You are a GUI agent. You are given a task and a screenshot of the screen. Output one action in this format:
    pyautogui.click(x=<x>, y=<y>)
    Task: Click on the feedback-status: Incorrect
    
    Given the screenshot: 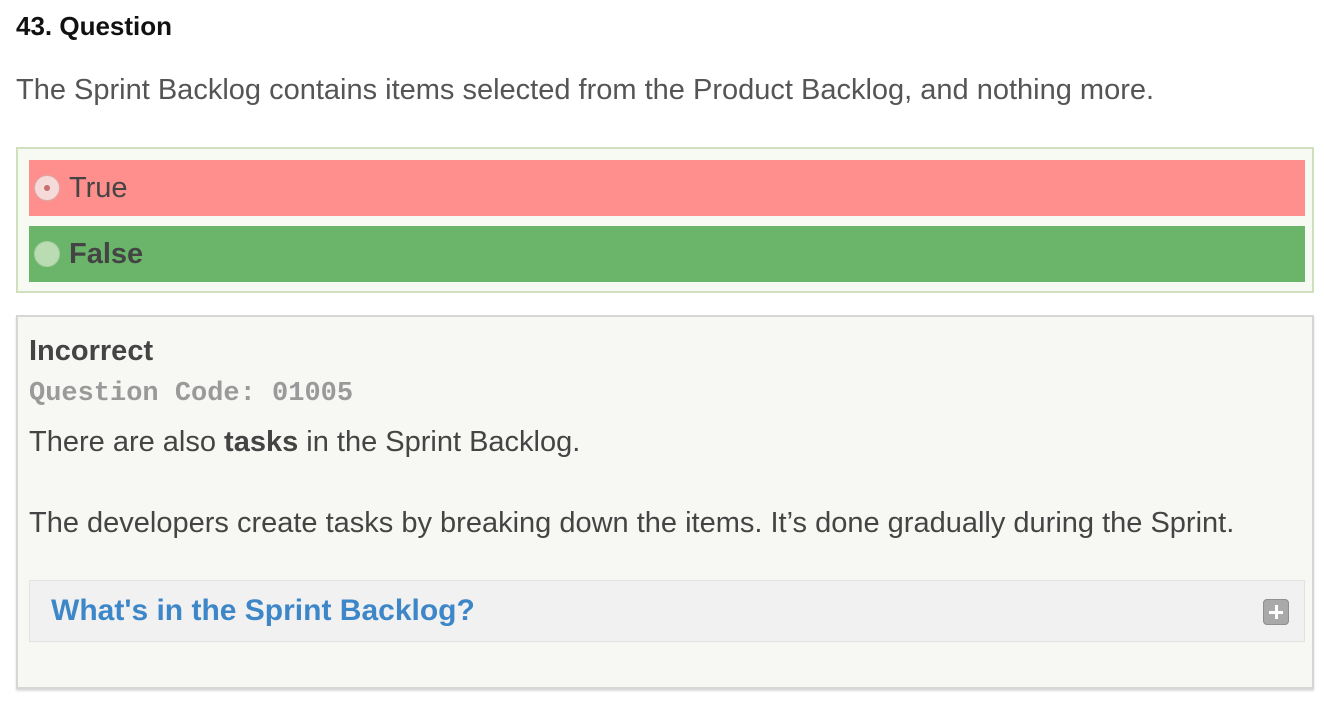 What is the action you would take?
    pyautogui.click(x=91, y=351)
    